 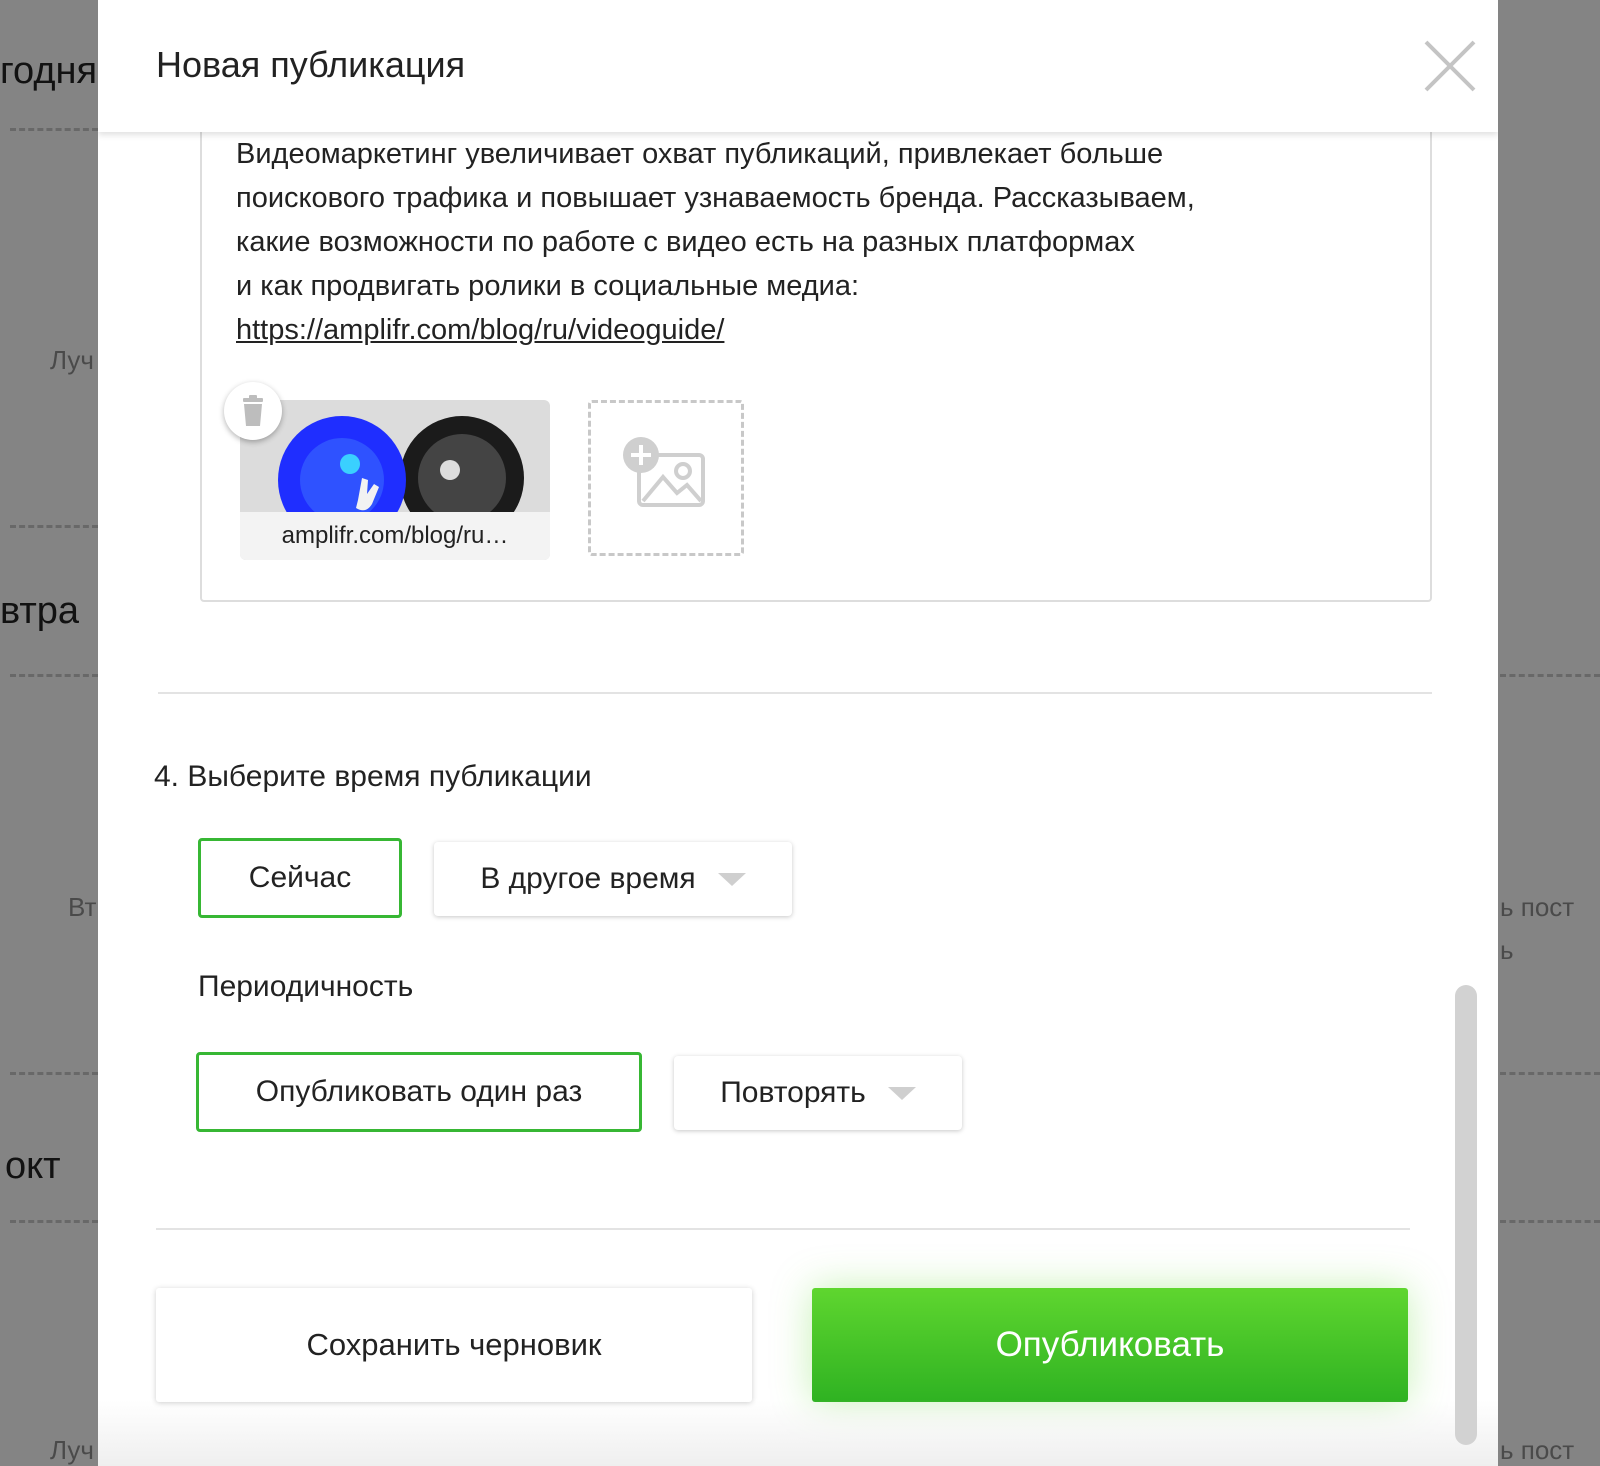 I want to click on other-time-dropdown: В другое время, so click(x=613, y=879).